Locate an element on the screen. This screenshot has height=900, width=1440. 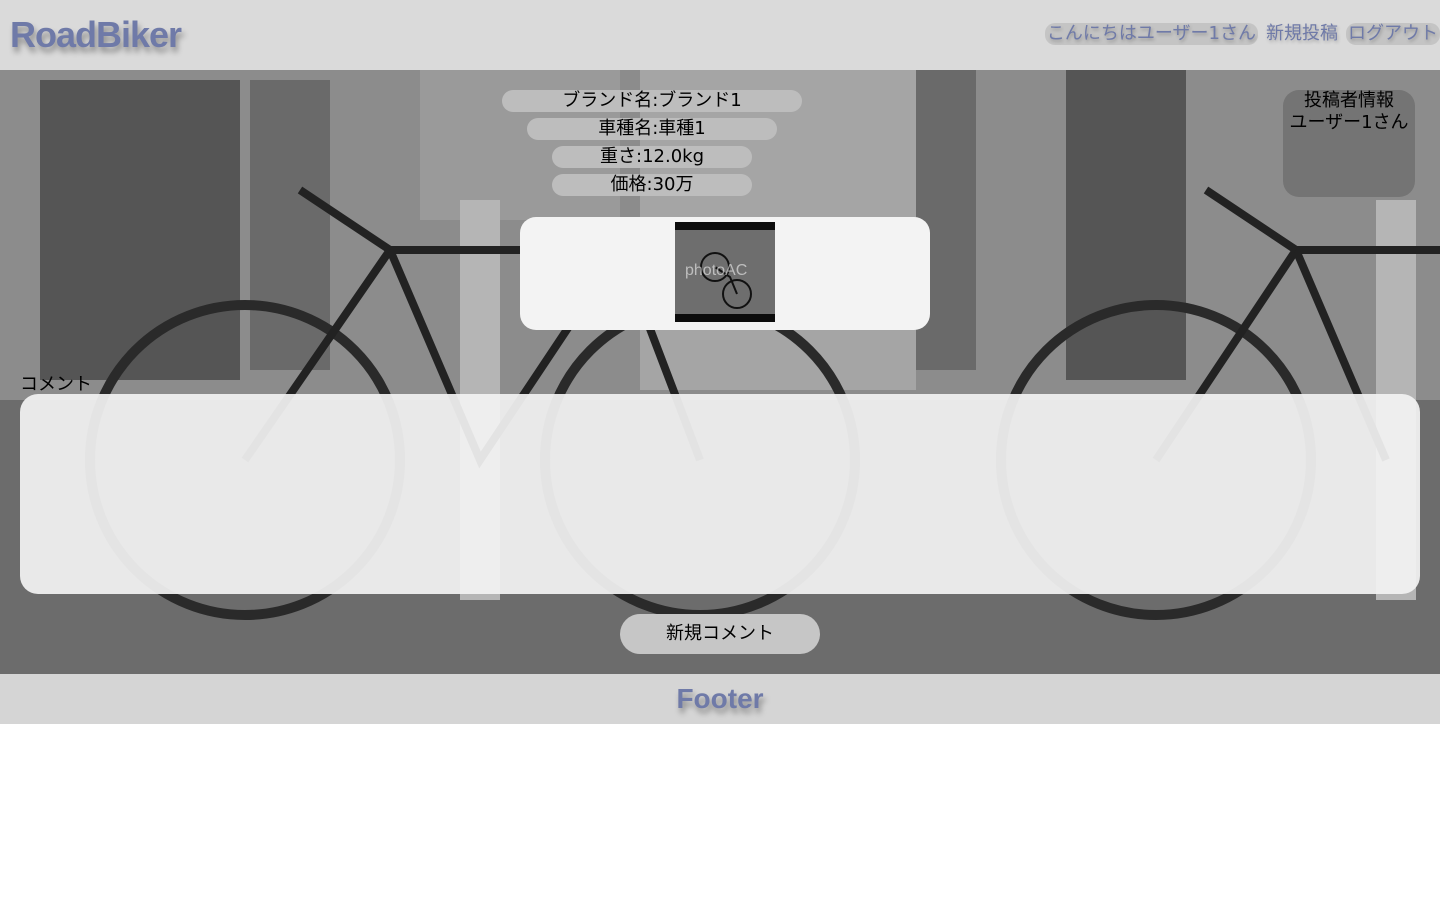
header-nav: こんにちはユーザー1さん 新規投稿 ログアウト is located at coordinates (1242, 34).